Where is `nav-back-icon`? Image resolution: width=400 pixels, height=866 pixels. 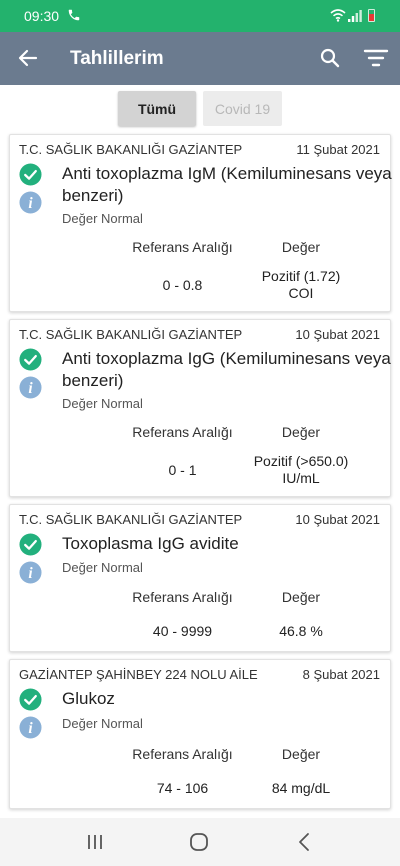 nav-back-icon is located at coordinates (304, 842).